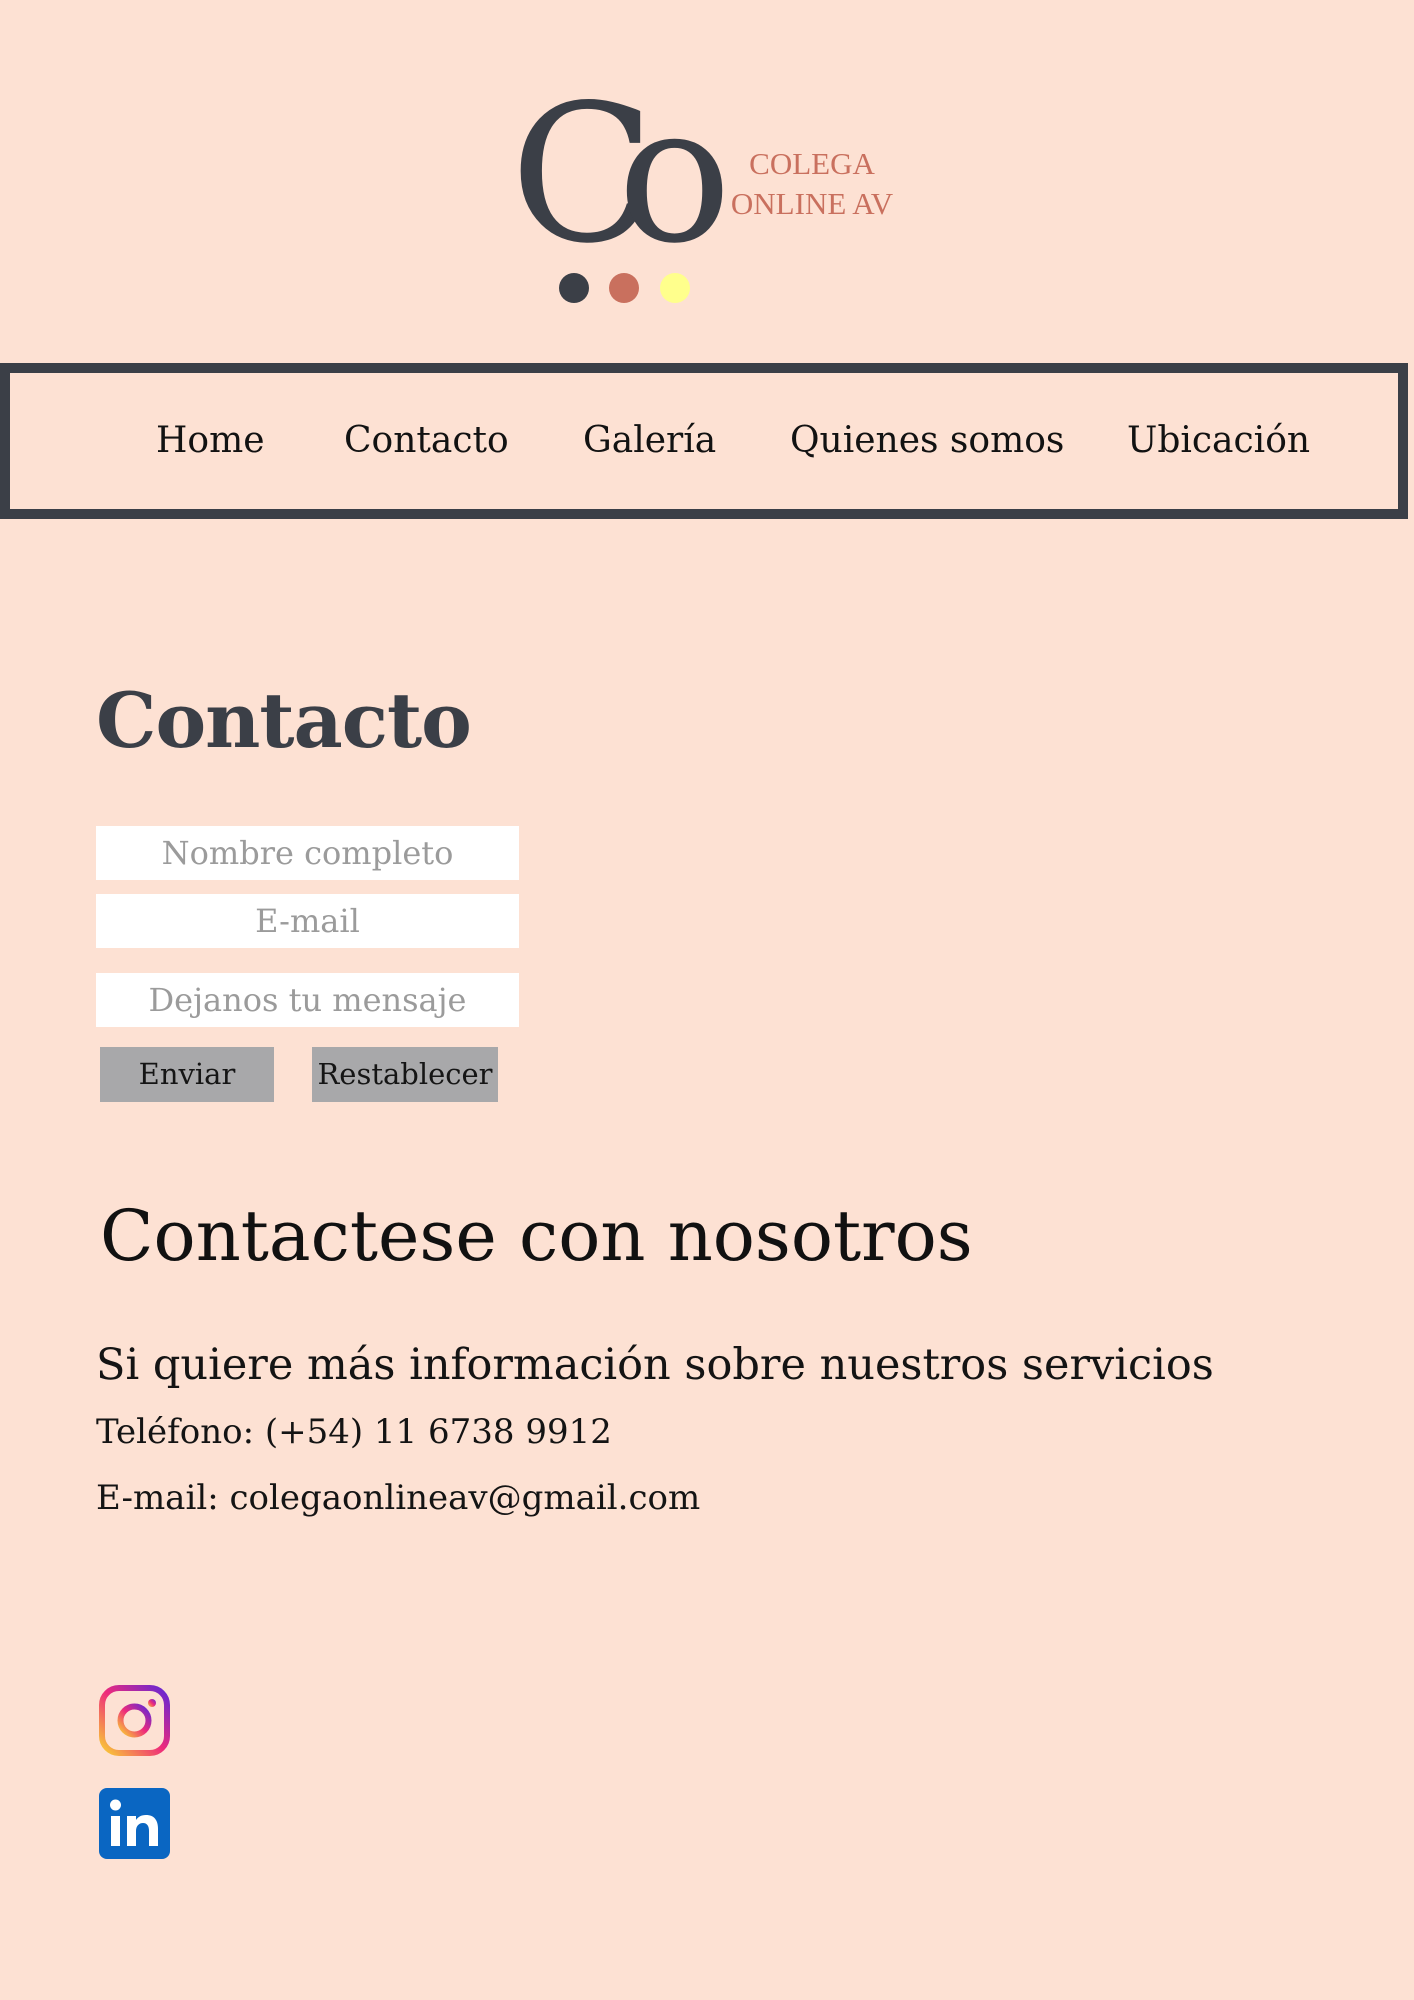 Image resolution: width=1414 pixels, height=2000 pixels. Describe the element at coordinates (812, 163) in the screenshot. I see `logo-line-1: COLEGA` at that location.